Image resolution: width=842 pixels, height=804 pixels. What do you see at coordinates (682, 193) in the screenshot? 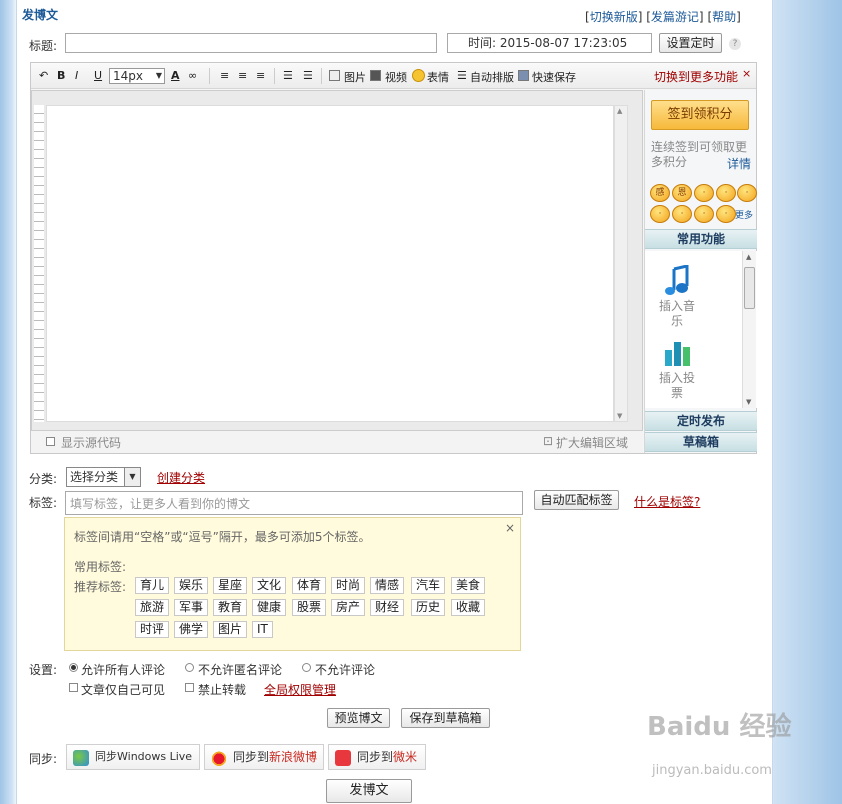
I see `emotion-icon: 恩` at bounding box center [682, 193].